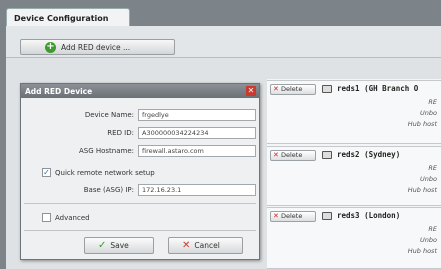  I want to click on advanced-checkbox, so click(46, 217).